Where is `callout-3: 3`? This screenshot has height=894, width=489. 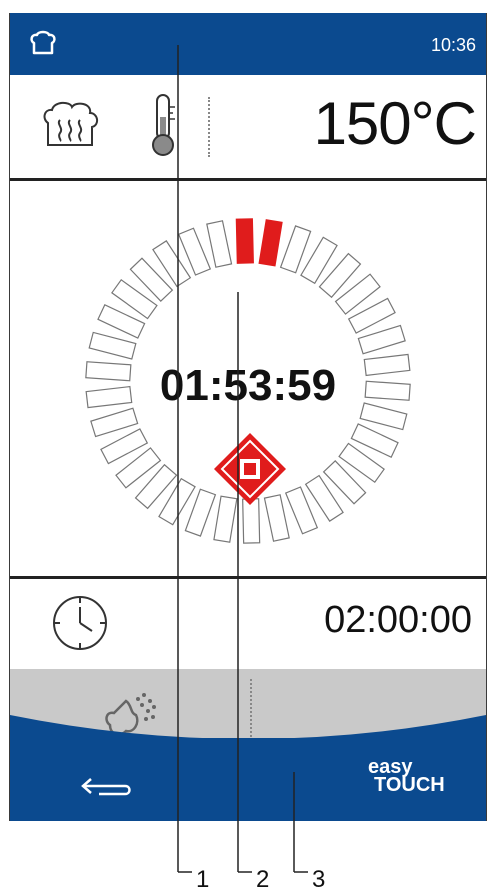
callout-3: 3 is located at coordinates (319, 879).